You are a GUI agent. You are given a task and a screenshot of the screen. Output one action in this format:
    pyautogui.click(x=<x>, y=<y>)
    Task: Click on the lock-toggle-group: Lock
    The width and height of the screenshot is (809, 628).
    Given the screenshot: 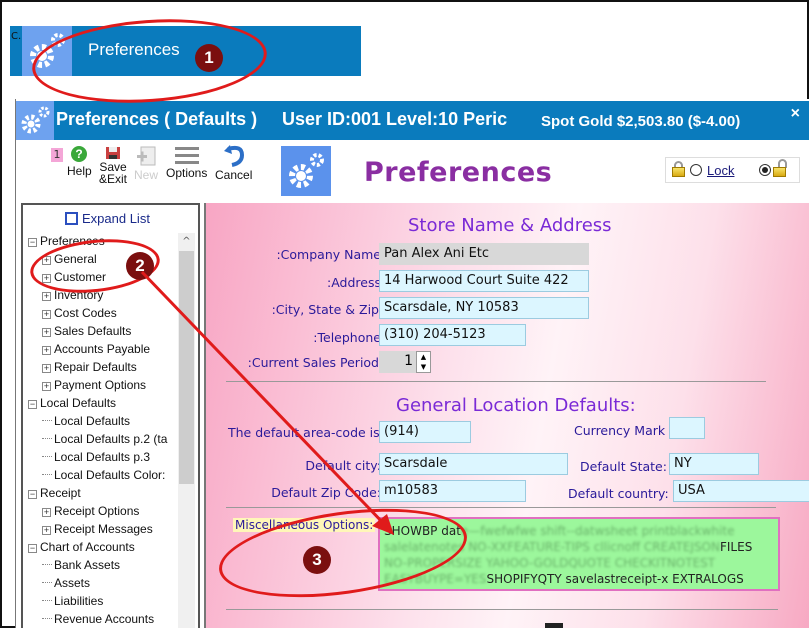 What is the action you would take?
    pyautogui.click(x=732, y=170)
    